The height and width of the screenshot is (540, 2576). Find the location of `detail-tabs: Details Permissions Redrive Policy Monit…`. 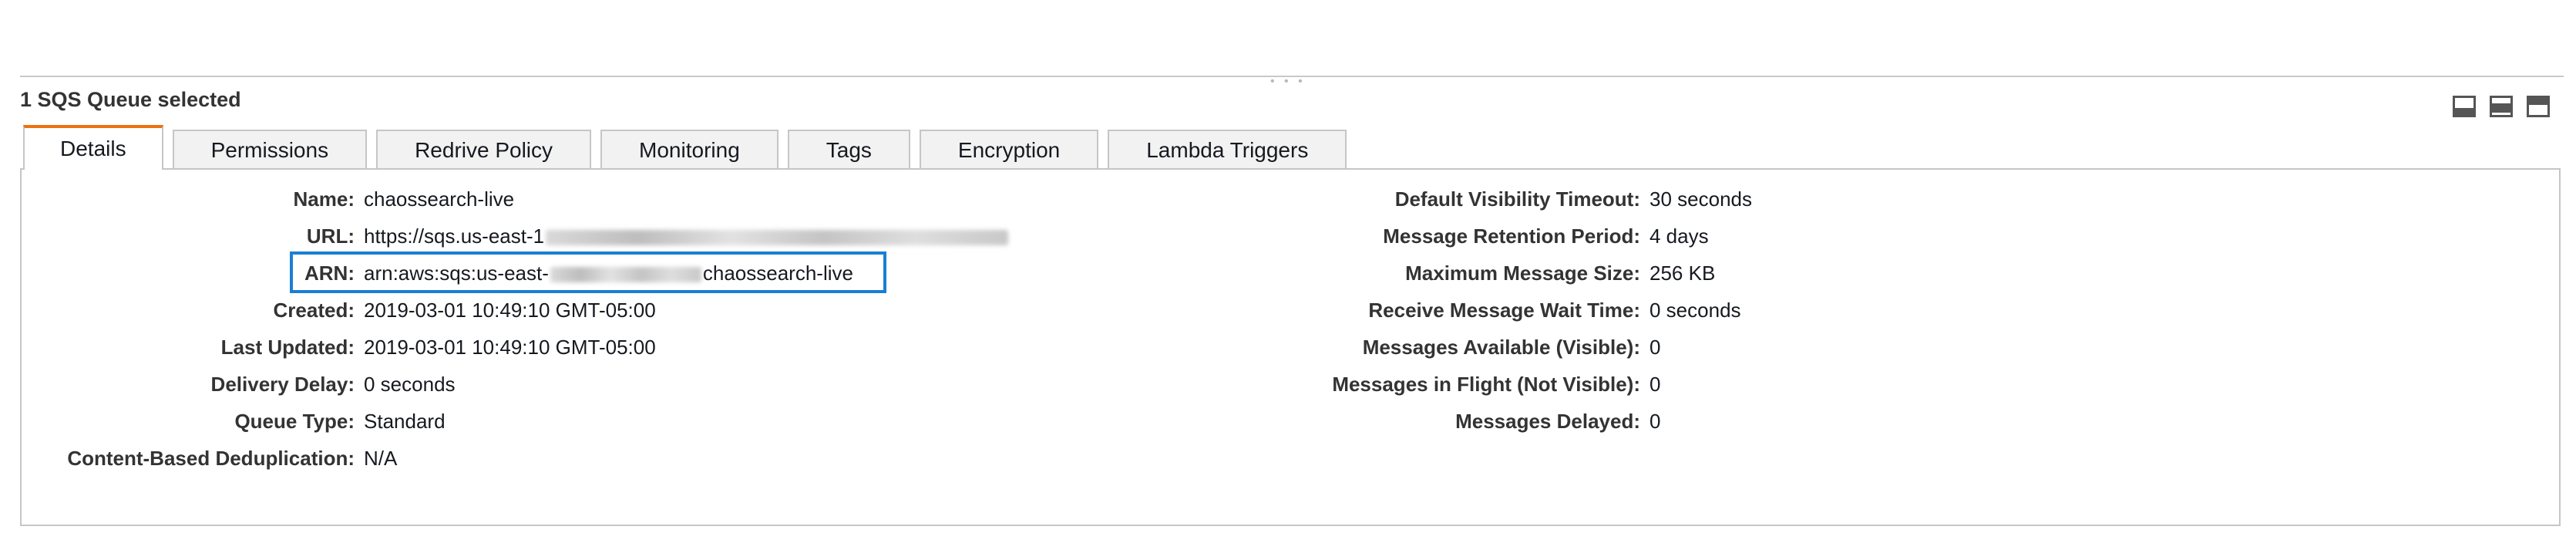

detail-tabs: Details Permissions Redrive Policy Monit… is located at coordinates (685, 147).